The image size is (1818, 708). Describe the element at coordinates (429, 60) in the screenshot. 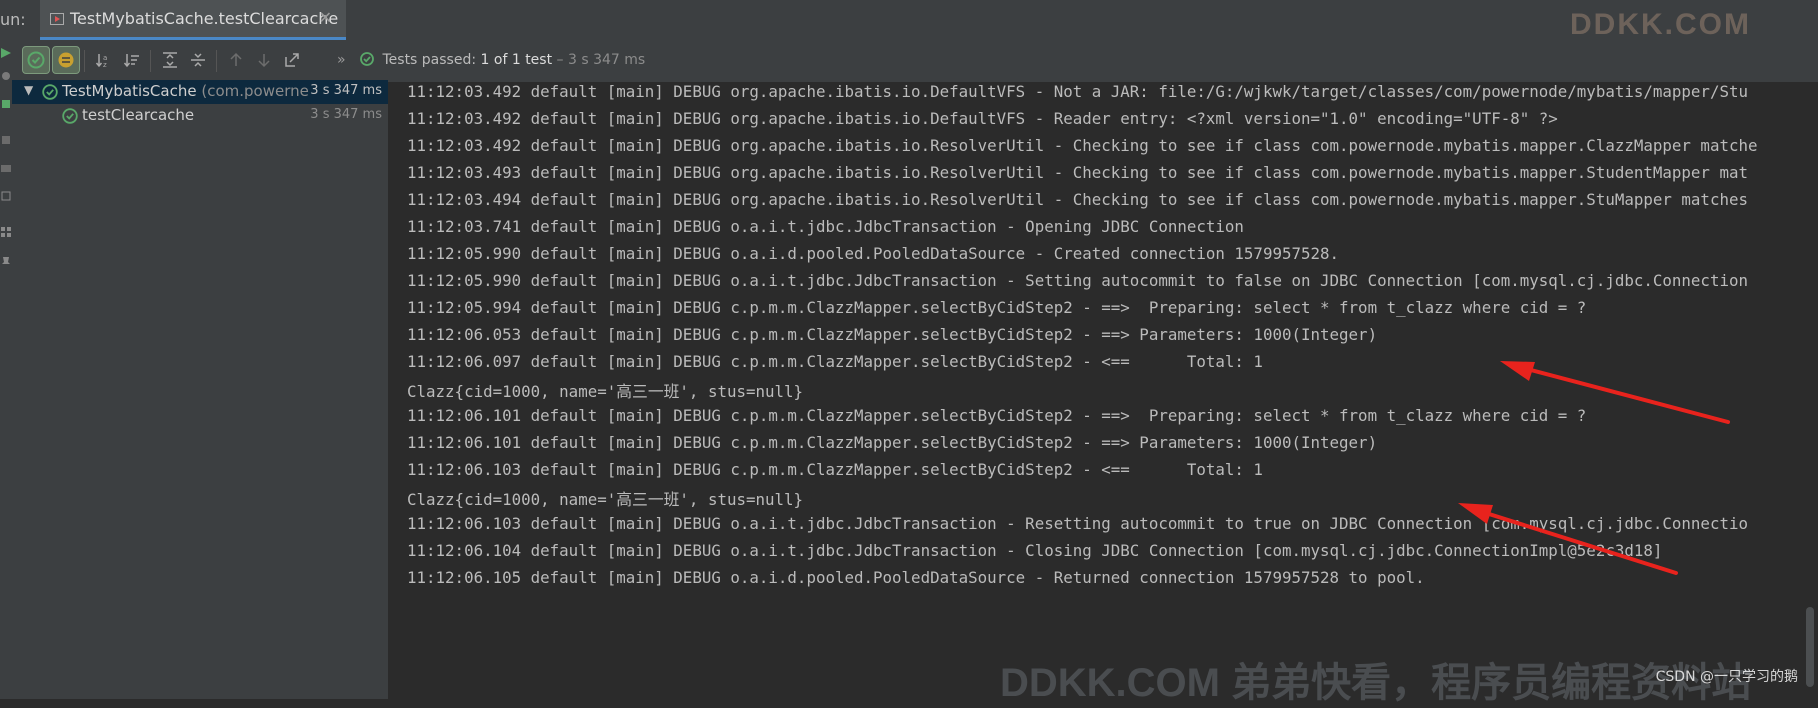

I see `status-prefix: Tests passed:` at that location.